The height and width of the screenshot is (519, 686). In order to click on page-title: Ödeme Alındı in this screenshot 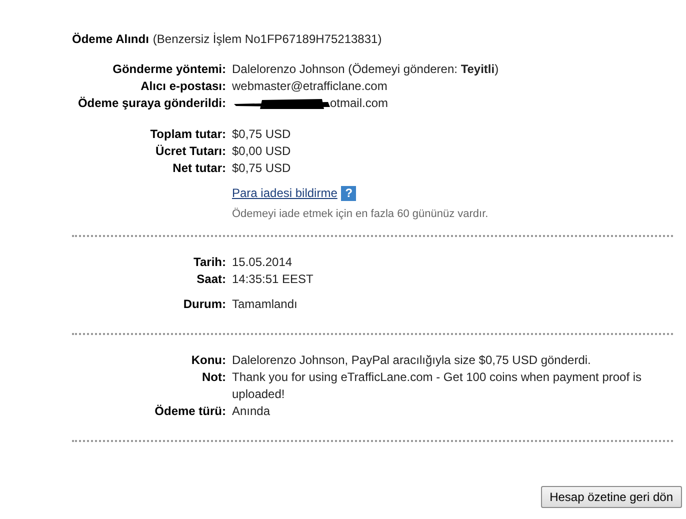, I will do `click(110, 39)`.